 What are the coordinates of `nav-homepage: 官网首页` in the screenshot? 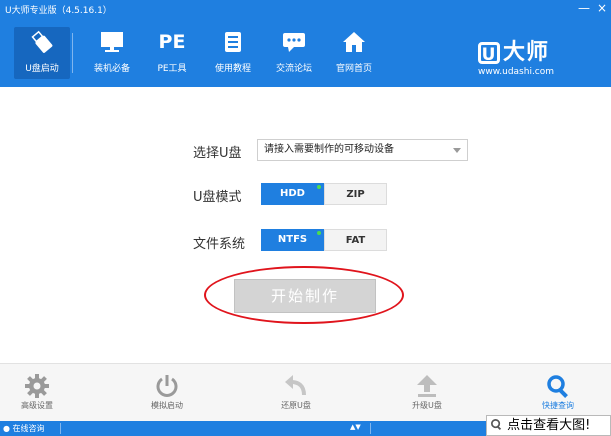 It's located at (354, 53).